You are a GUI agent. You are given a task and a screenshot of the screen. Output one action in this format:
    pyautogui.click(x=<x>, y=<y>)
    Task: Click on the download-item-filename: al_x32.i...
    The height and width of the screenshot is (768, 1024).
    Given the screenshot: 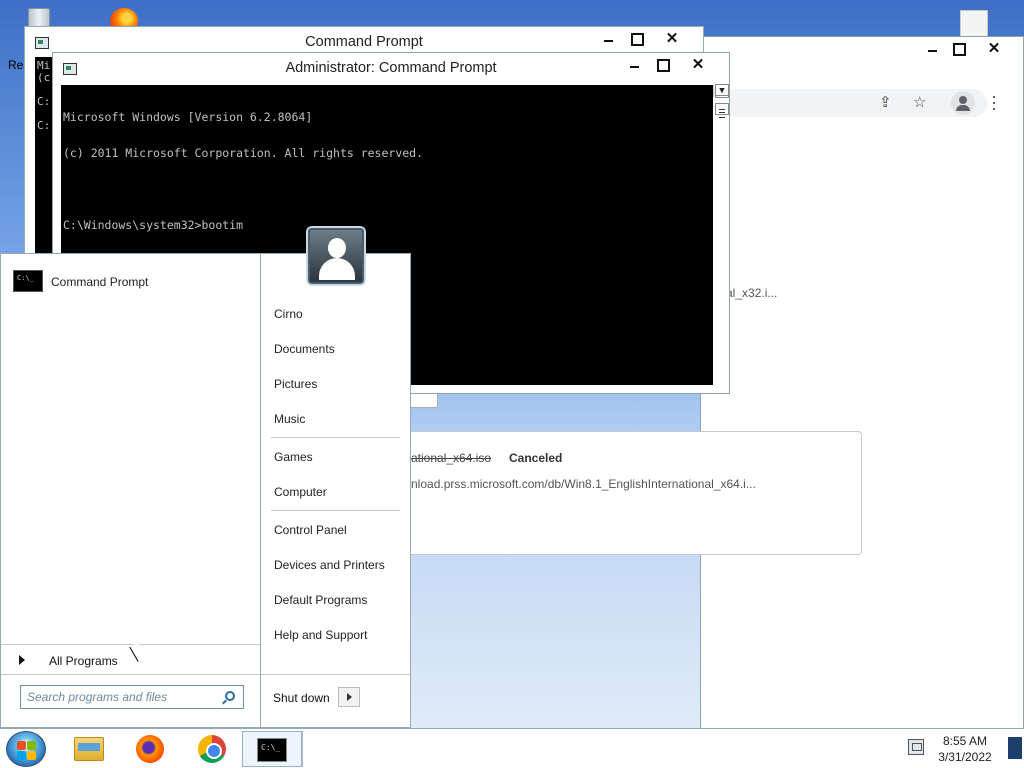 What is the action you would take?
    pyautogui.click(x=751, y=293)
    